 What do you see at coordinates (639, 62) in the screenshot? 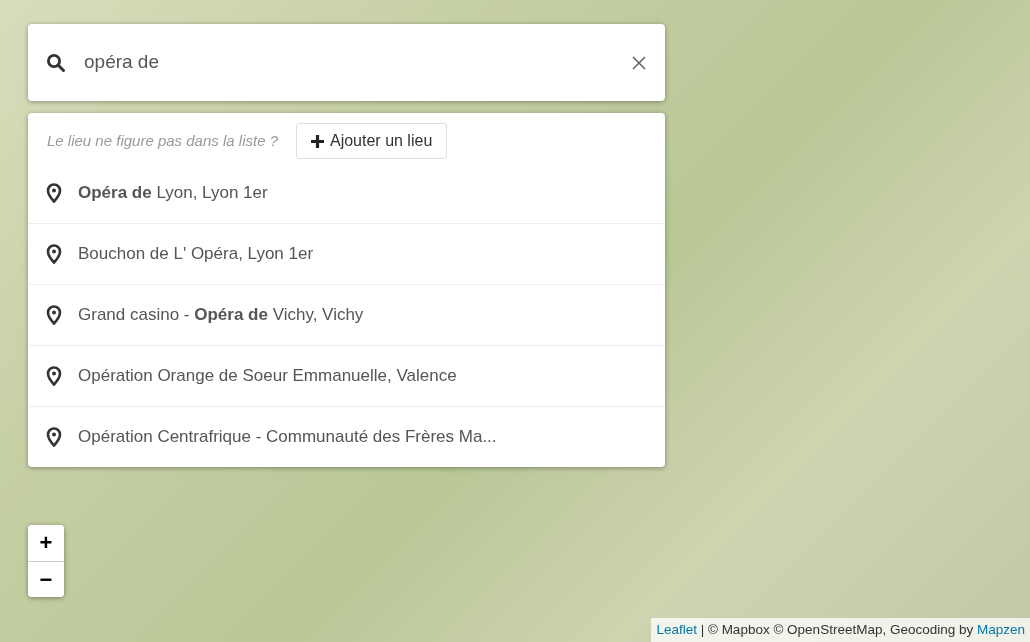
I see `close-icon` at bounding box center [639, 62].